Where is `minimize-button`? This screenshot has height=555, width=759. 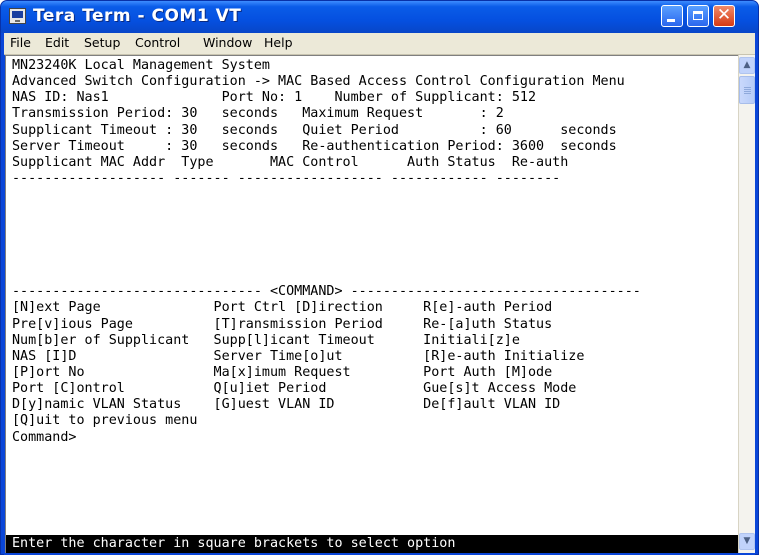 minimize-button is located at coordinates (672, 16).